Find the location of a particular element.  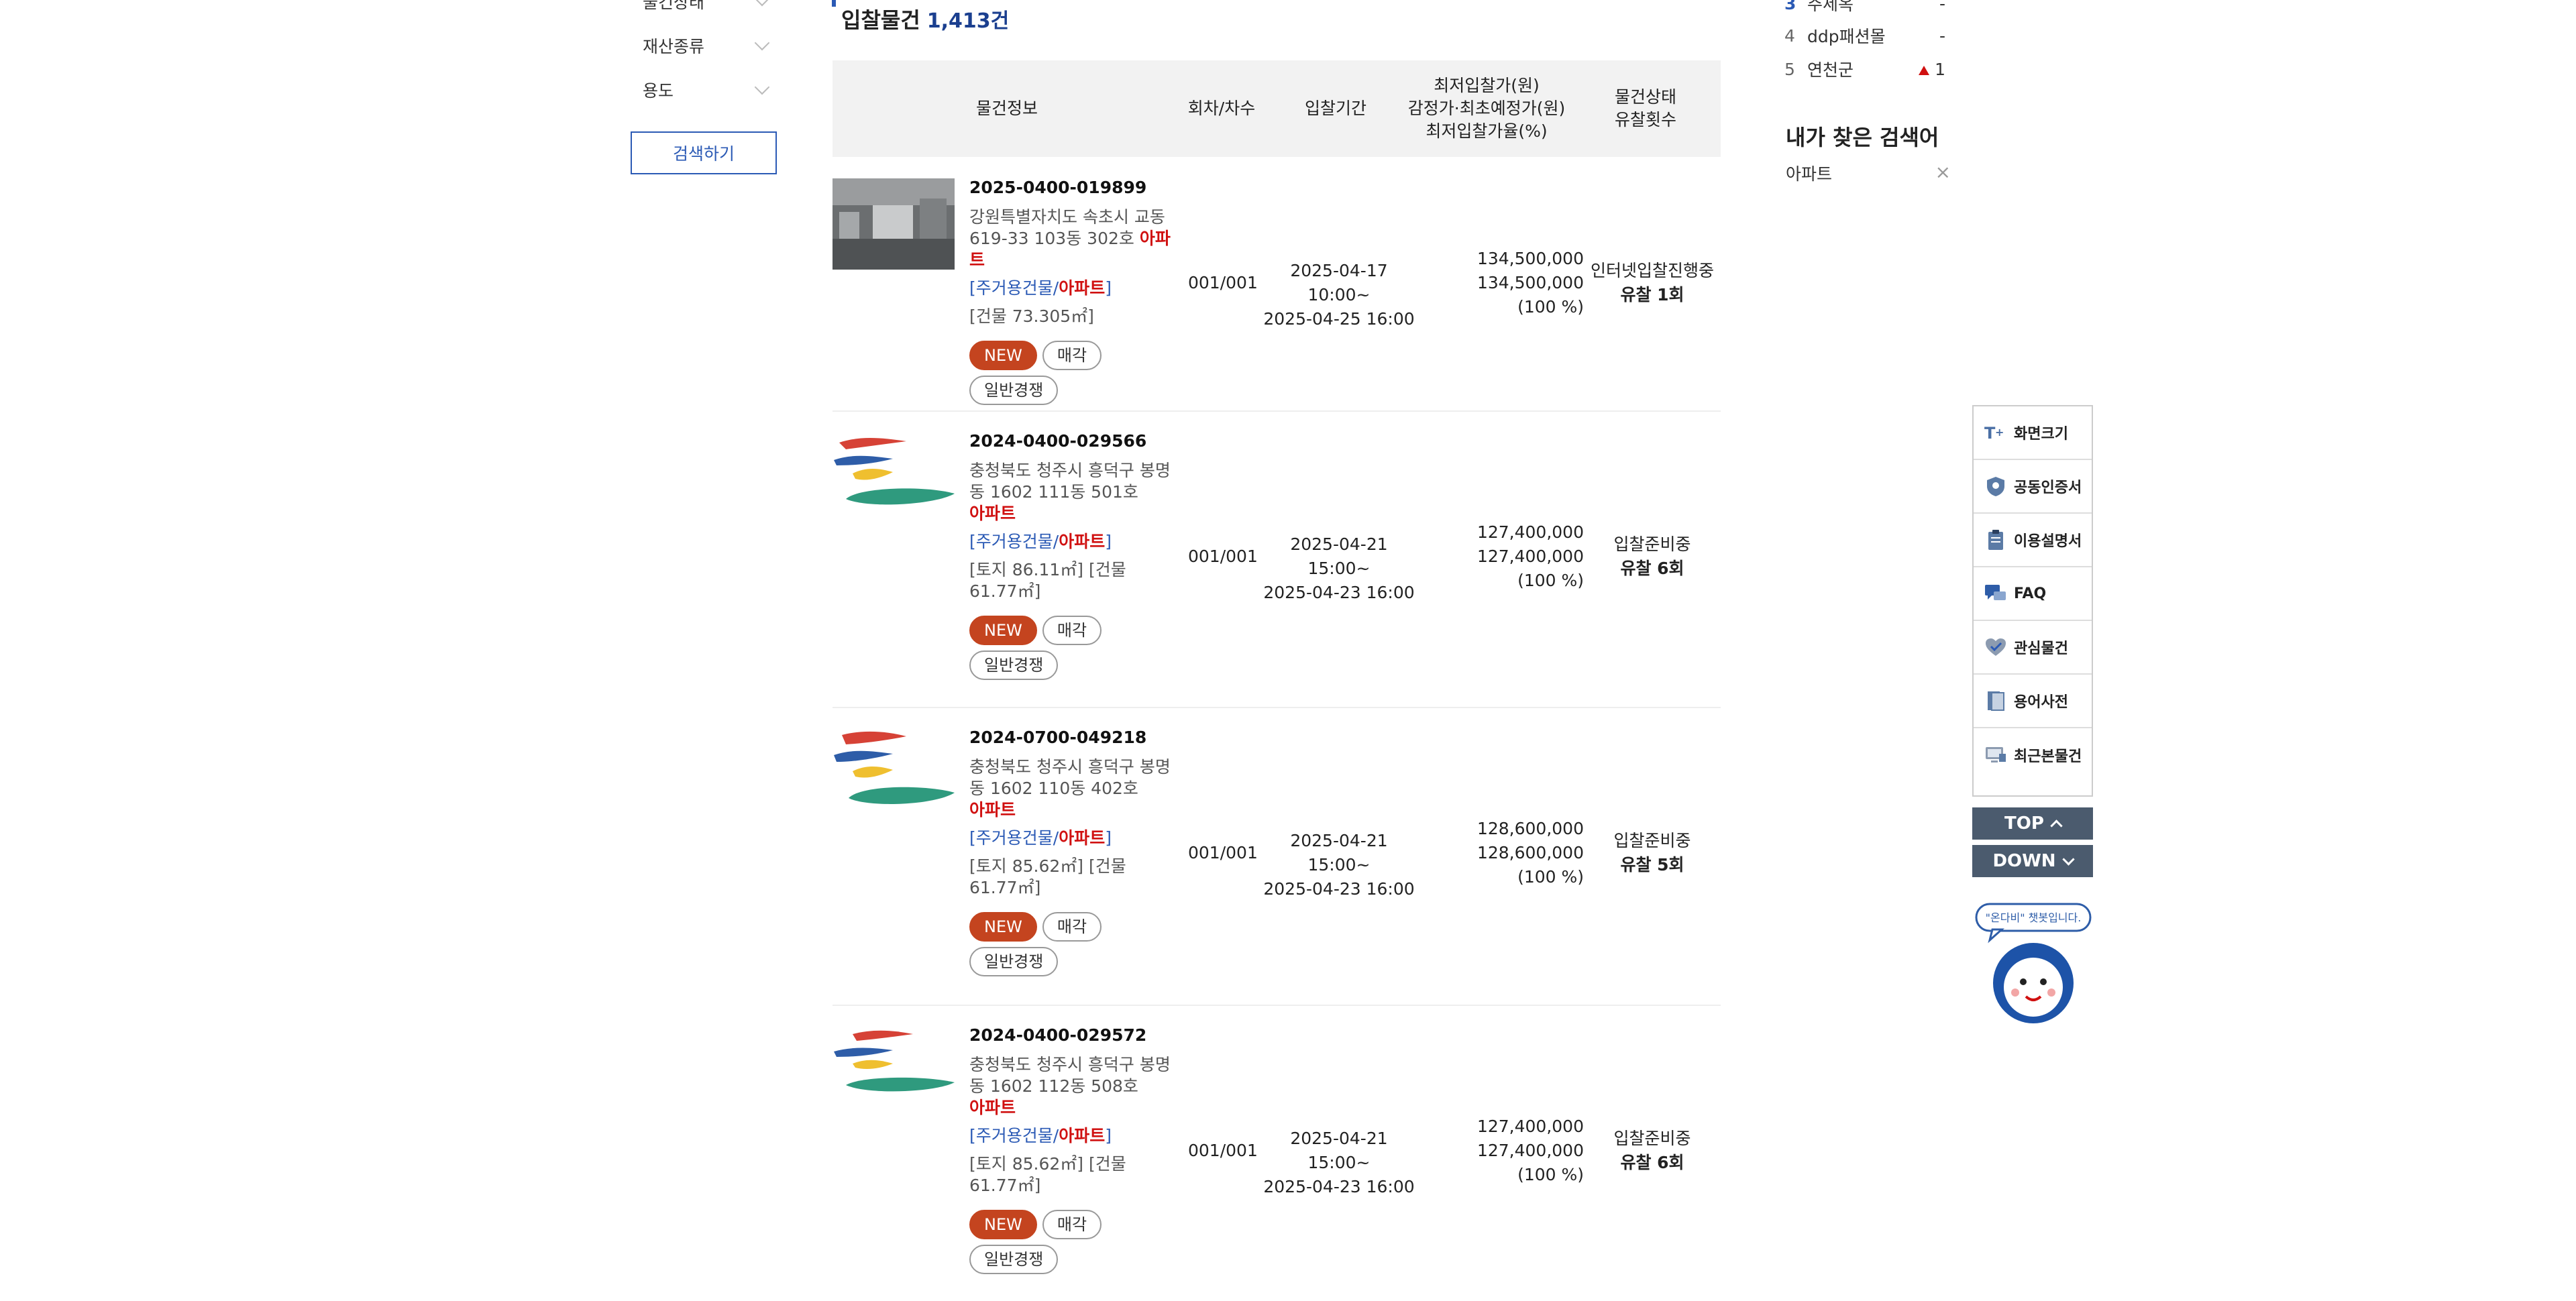

scroll-down-button: DOWN is located at coordinates (2032, 861).